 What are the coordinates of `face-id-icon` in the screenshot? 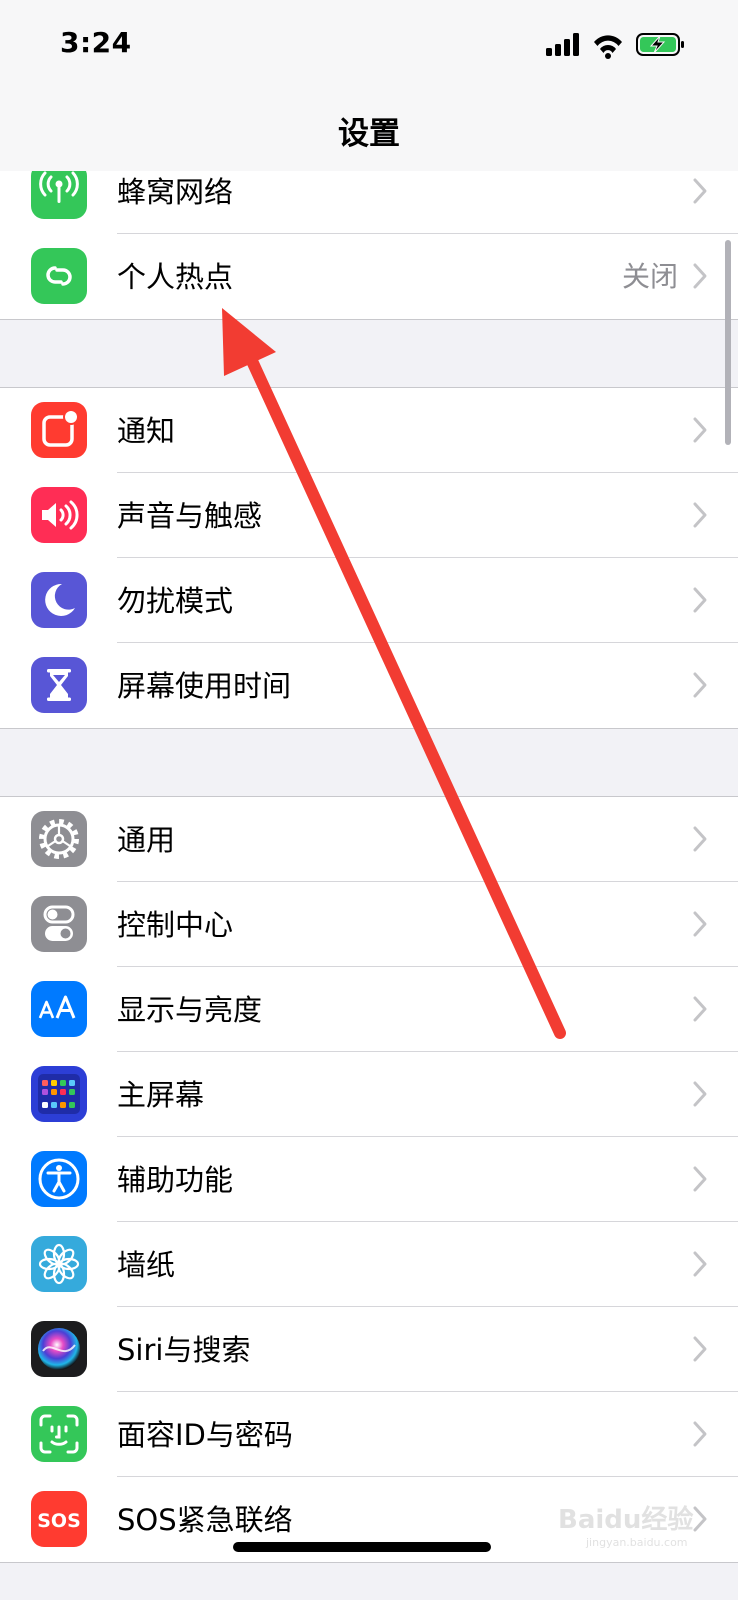 It's located at (59, 1434).